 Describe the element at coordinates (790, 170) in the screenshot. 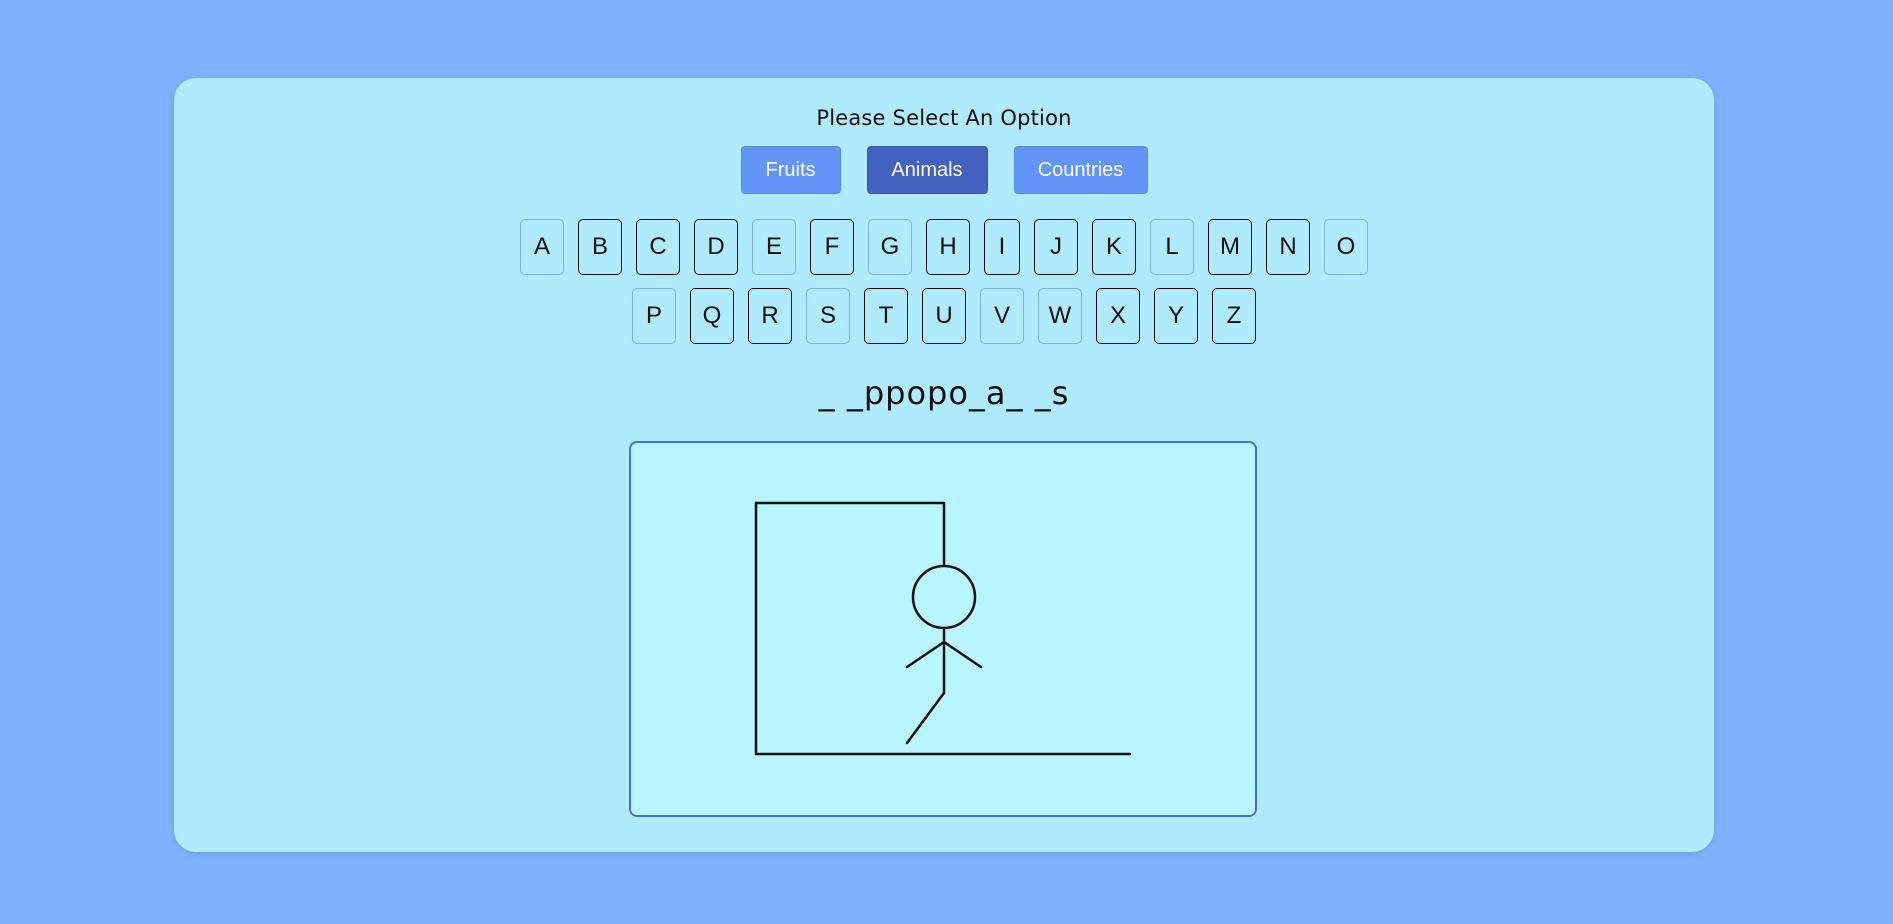

I see `option-fruits-button: Fruits` at that location.